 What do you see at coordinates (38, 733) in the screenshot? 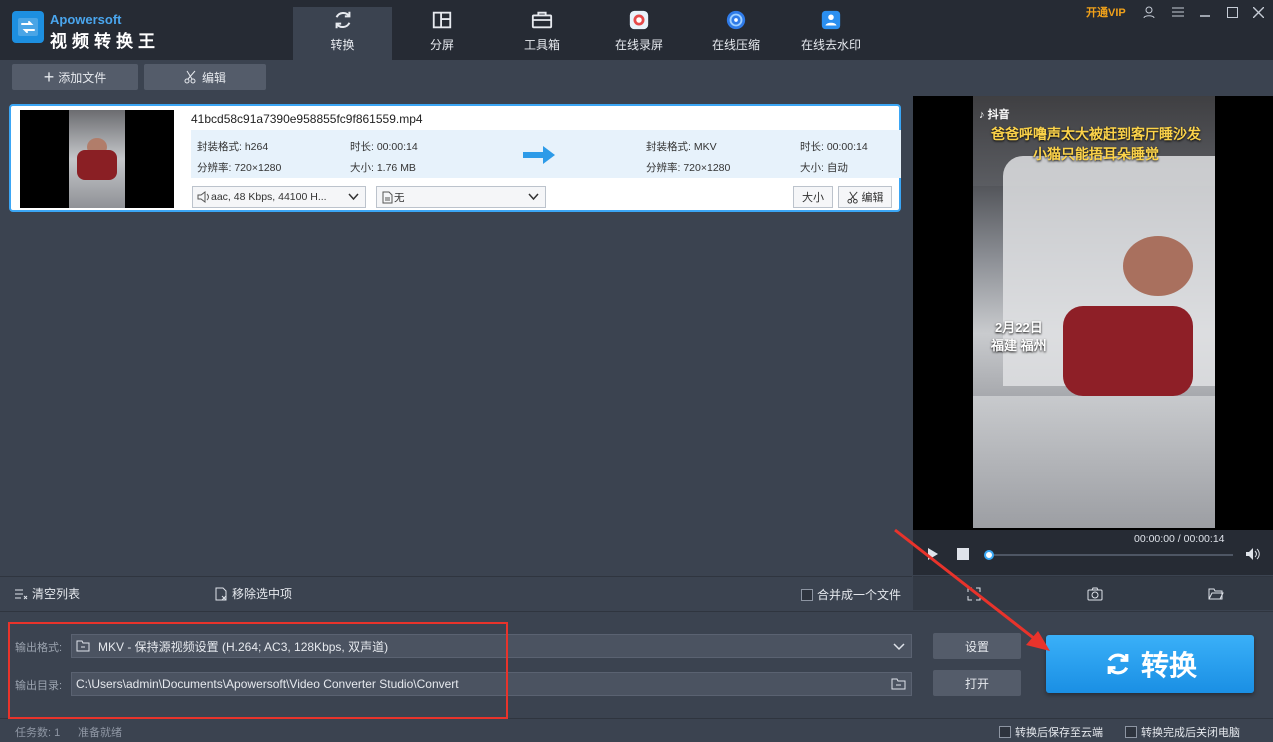
I see `task-count: 任务数: 1` at bounding box center [38, 733].